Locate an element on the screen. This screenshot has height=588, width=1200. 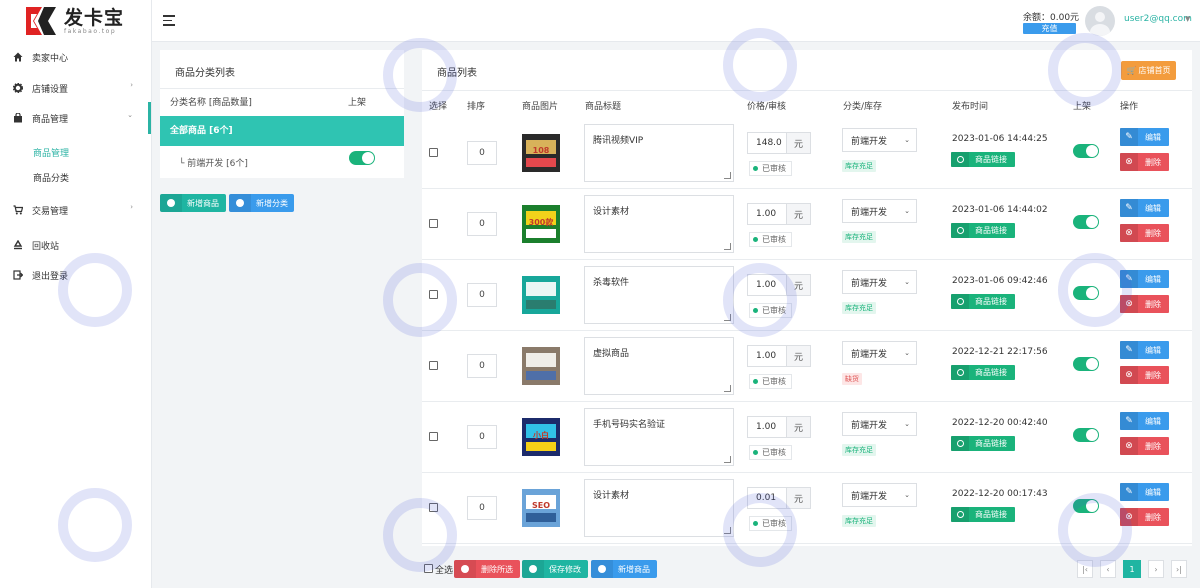
price-input: 148.0 元 is located at coordinates (779, 143).